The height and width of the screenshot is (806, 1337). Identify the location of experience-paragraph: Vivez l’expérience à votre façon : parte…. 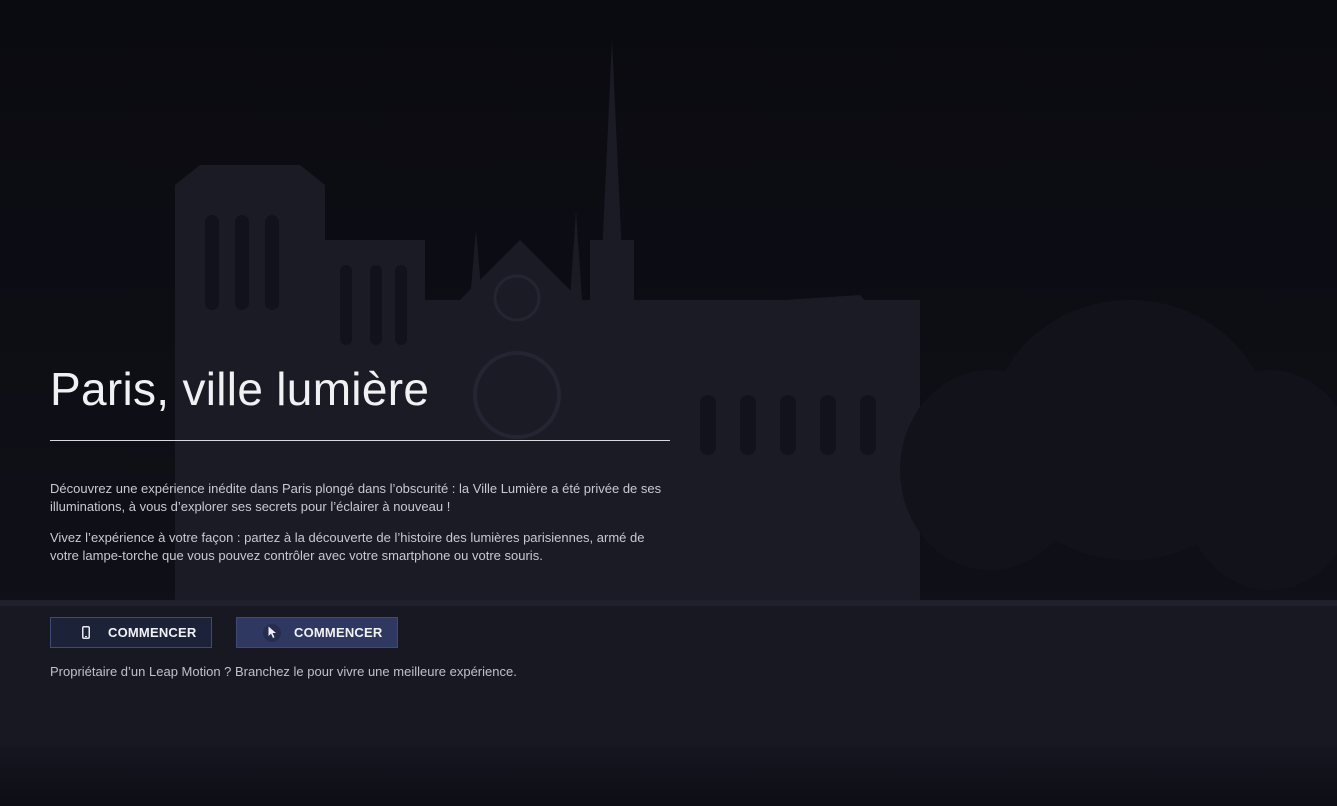
(347, 546).